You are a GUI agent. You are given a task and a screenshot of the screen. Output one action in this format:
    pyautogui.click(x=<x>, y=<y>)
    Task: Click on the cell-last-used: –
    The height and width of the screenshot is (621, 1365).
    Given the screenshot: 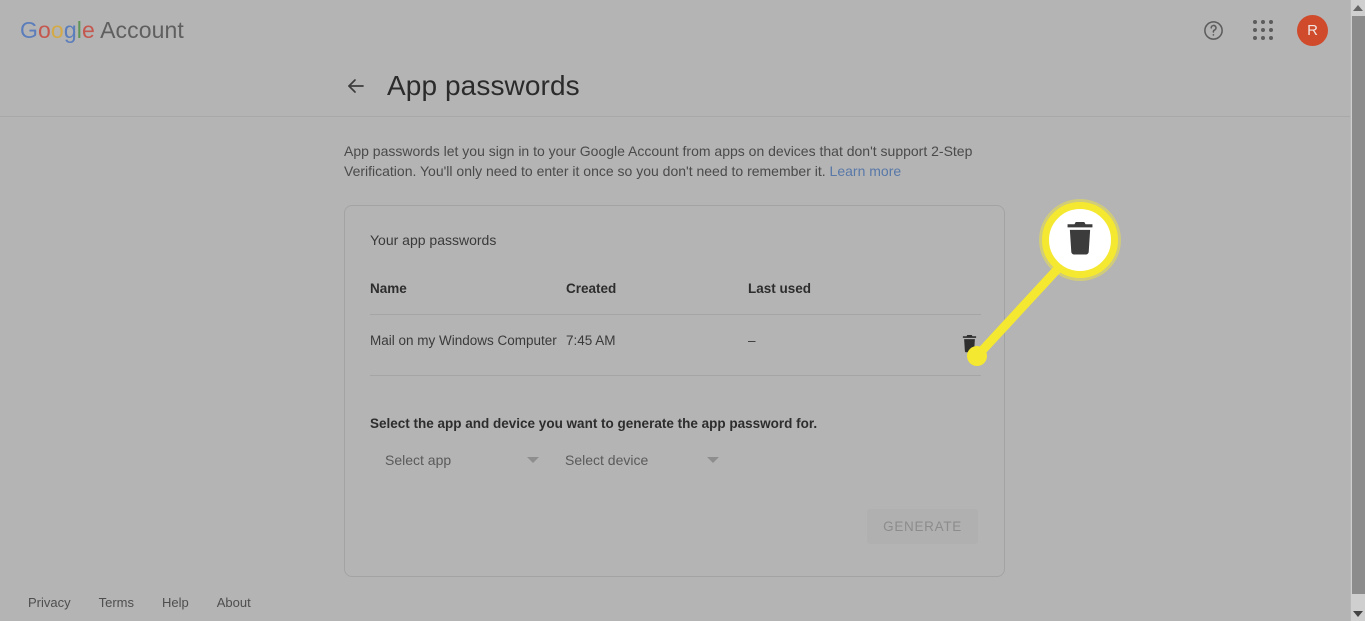 What is the action you would take?
    pyautogui.click(x=752, y=340)
    